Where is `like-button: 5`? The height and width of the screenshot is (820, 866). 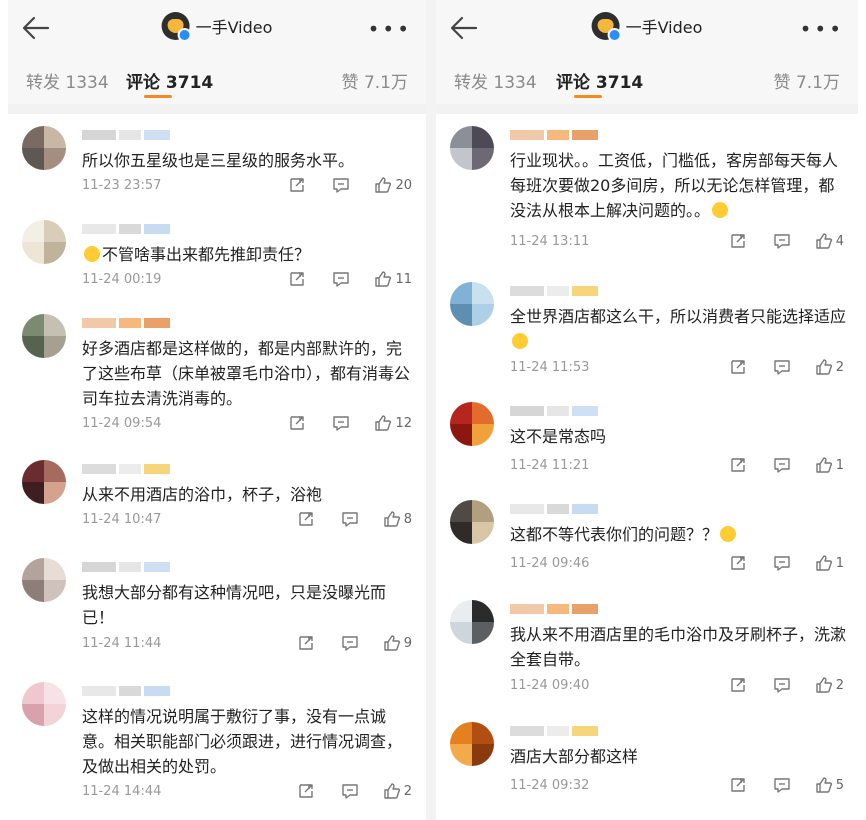 like-button: 5 is located at coordinates (829, 785).